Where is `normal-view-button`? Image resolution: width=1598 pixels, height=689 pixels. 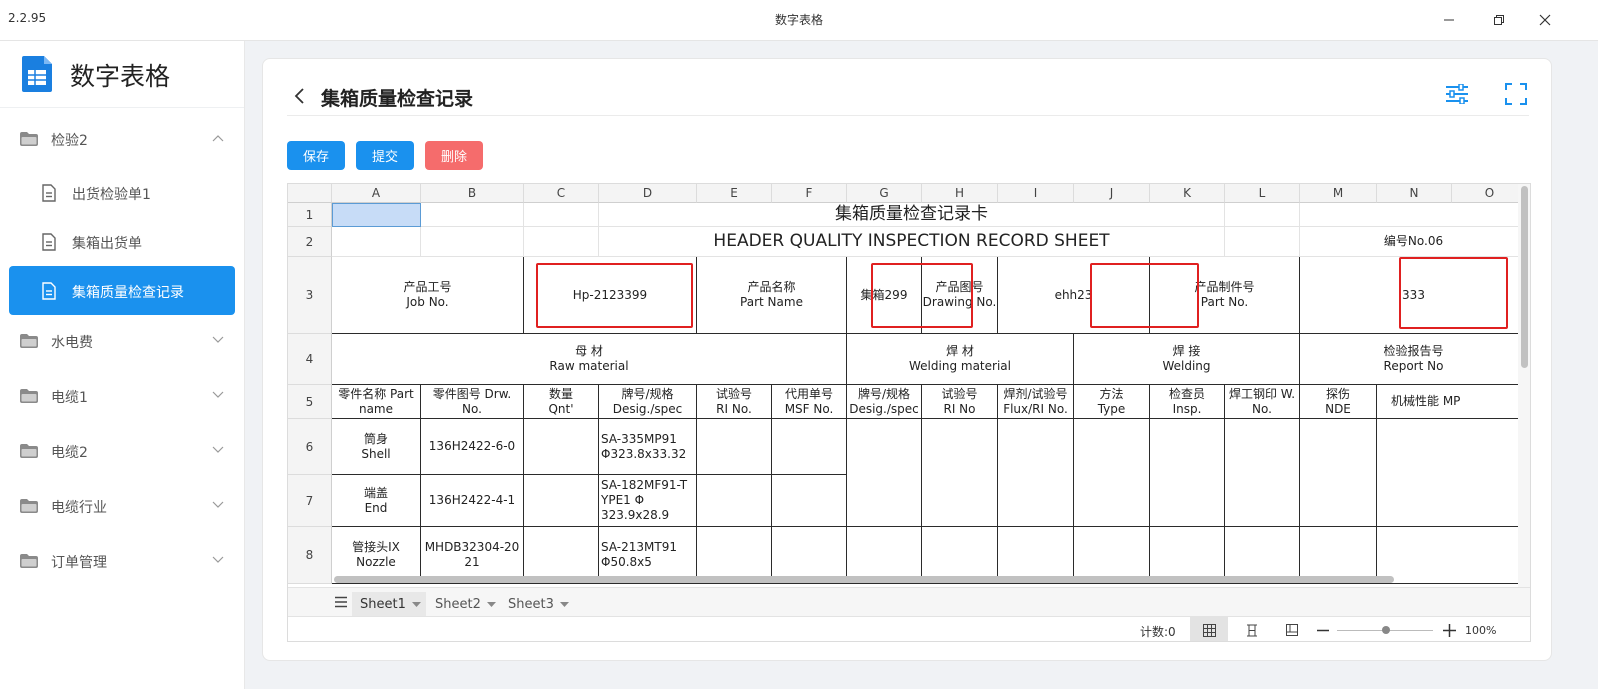
normal-view-button is located at coordinates (1209, 629).